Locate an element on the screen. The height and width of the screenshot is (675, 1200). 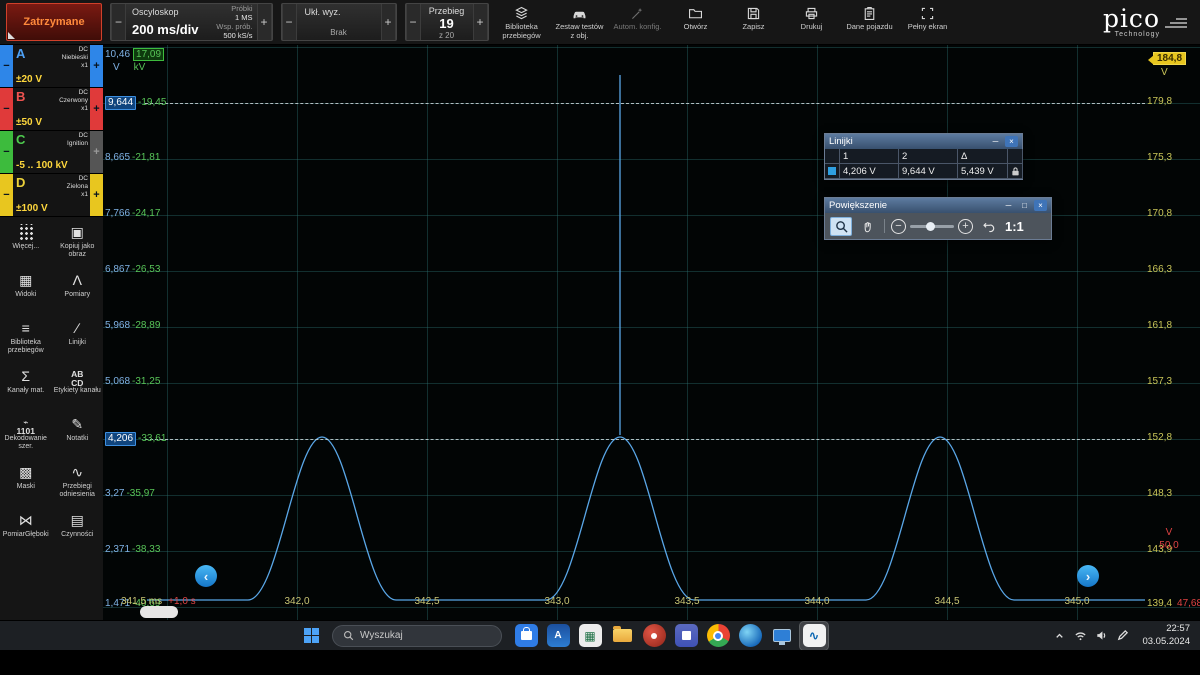
rulers-panel-title: Linijki is located at coordinates (841, 141).